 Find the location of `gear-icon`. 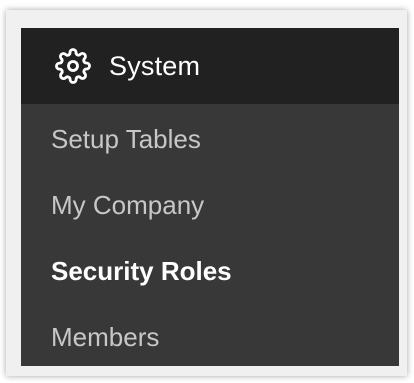

gear-icon is located at coordinates (73, 66).